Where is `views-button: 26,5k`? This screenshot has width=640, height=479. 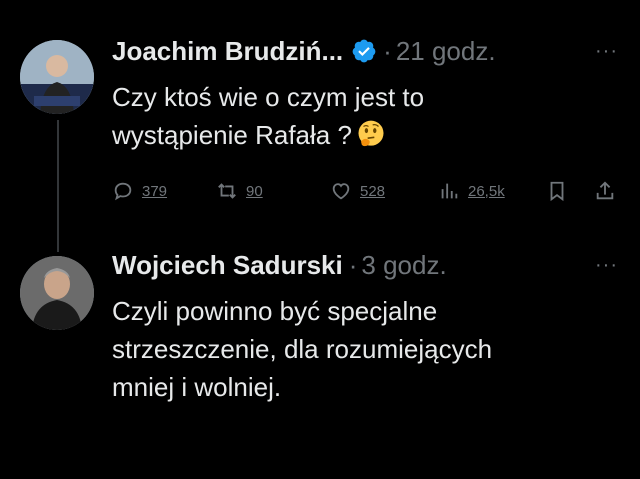
views-button: 26,5k is located at coordinates (471, 191).